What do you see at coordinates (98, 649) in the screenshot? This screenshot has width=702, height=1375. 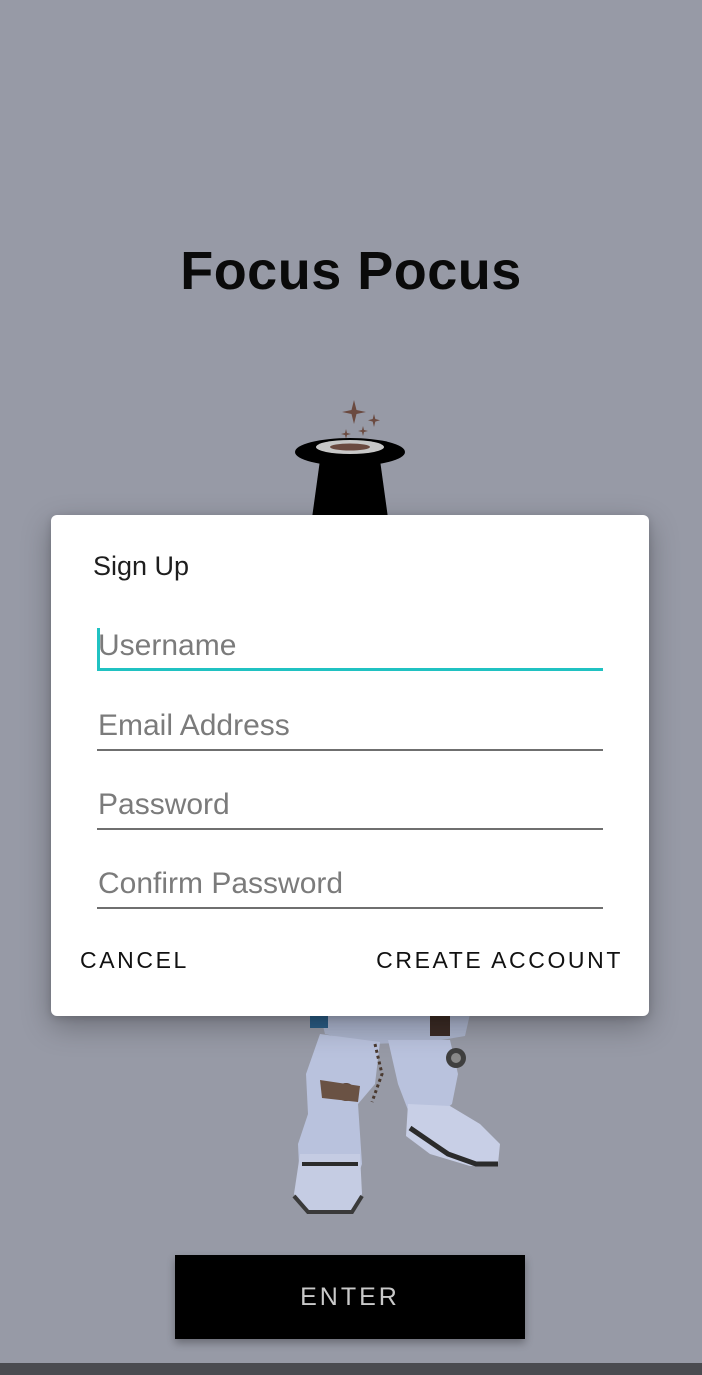 I see `text-cursor` at bounding box center [98, 649].